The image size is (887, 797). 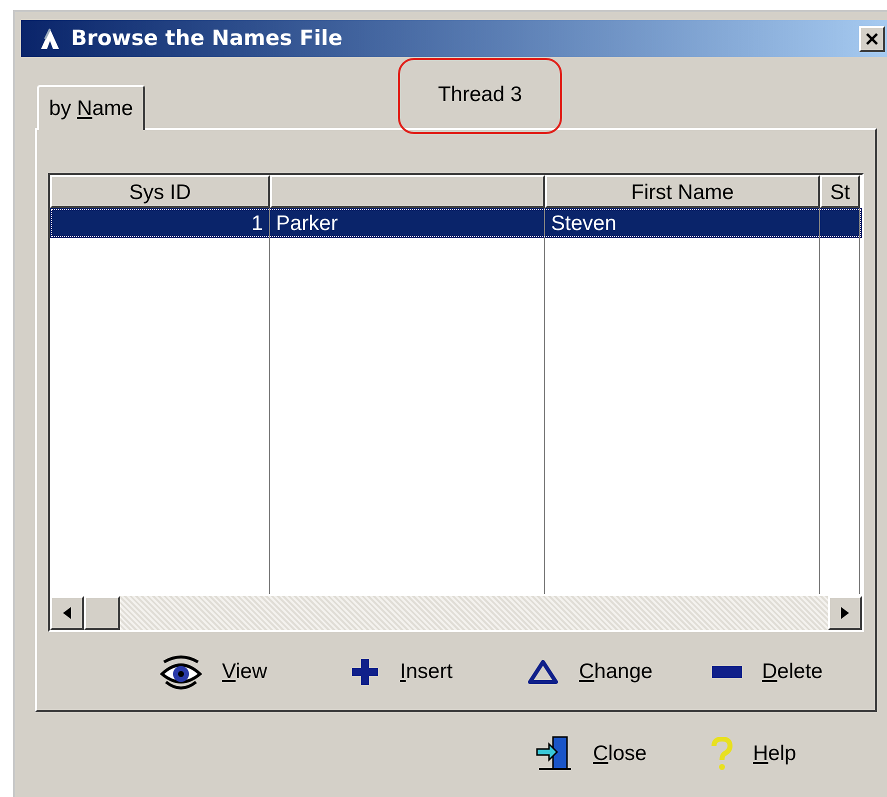 What do you see at coordinates (727, 672) in the screenshot?
I see `minus-icon` at bounding box center [727, 672].